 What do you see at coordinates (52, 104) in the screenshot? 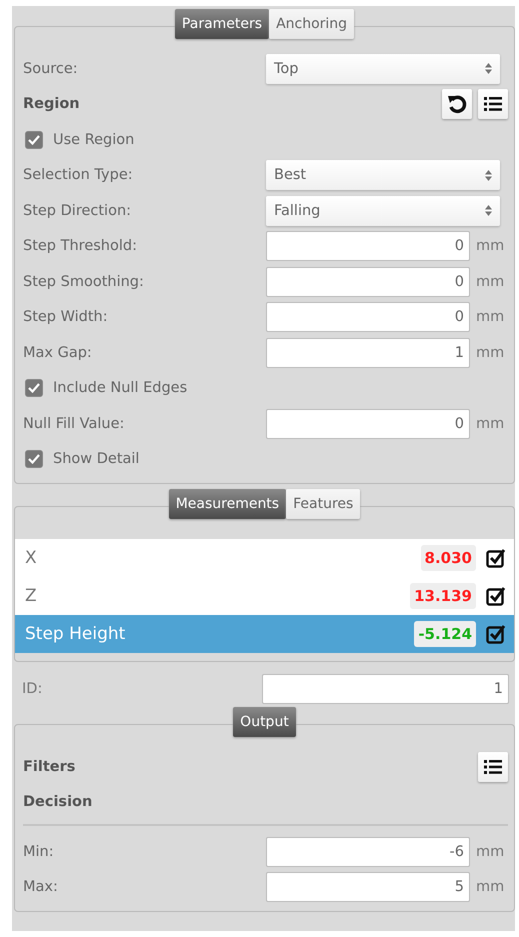
I see `section-heading: Region` at bounding box center [52, 104].